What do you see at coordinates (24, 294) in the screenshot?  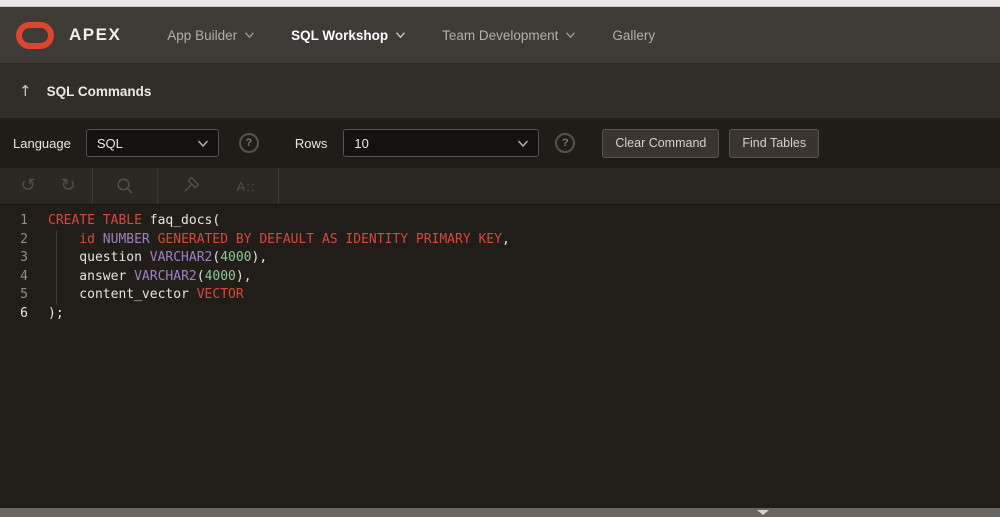 I see `line-number: 5` at bounding box center [24, 294].